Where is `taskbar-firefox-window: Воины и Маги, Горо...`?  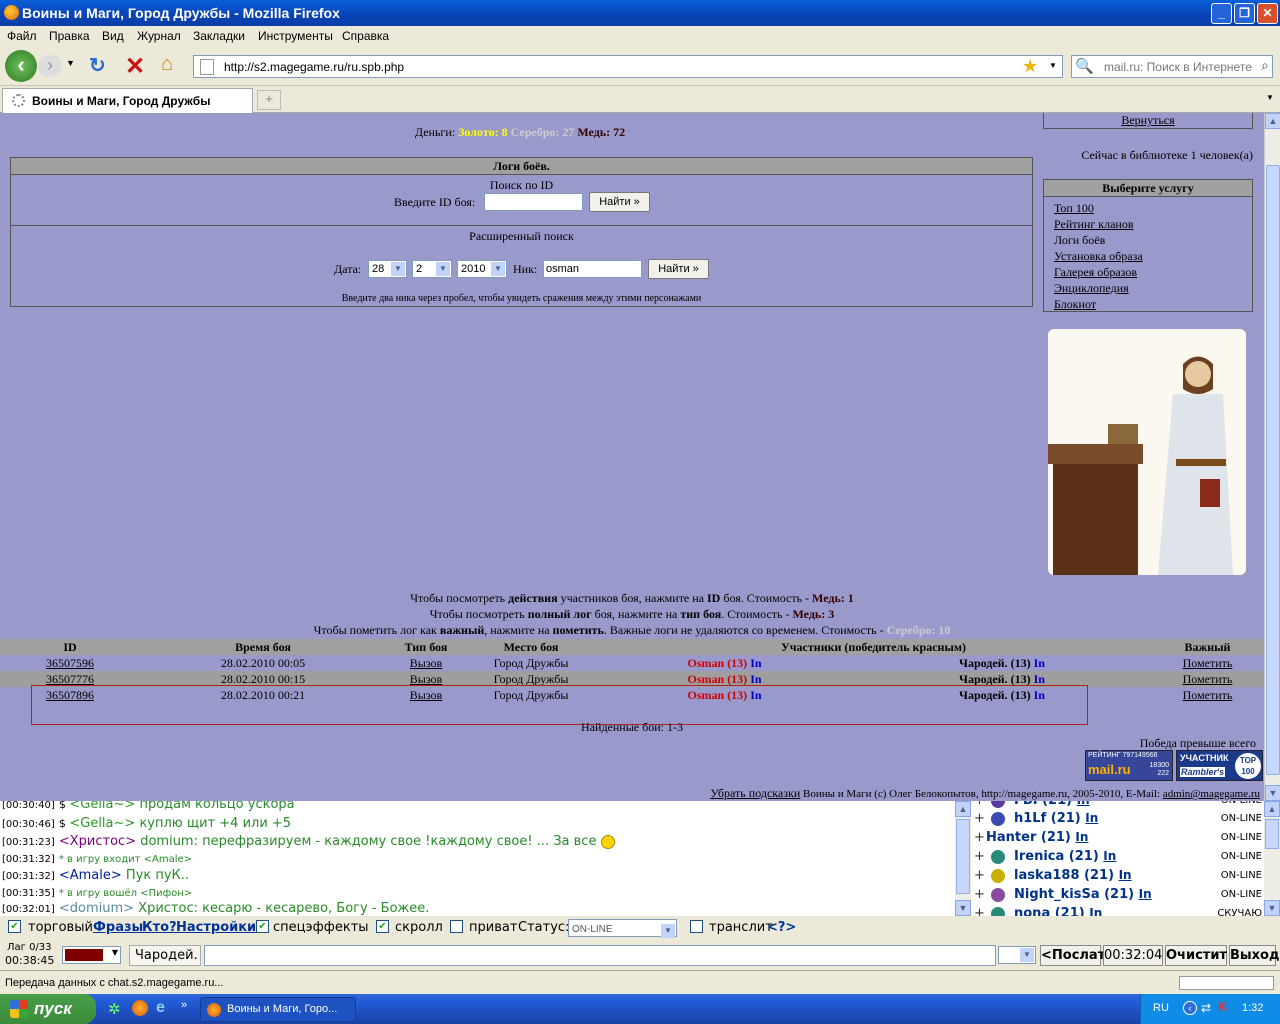 taskbar-firefox-window: Воины и Маги, Горо... is located at coordinates (278, 1009).